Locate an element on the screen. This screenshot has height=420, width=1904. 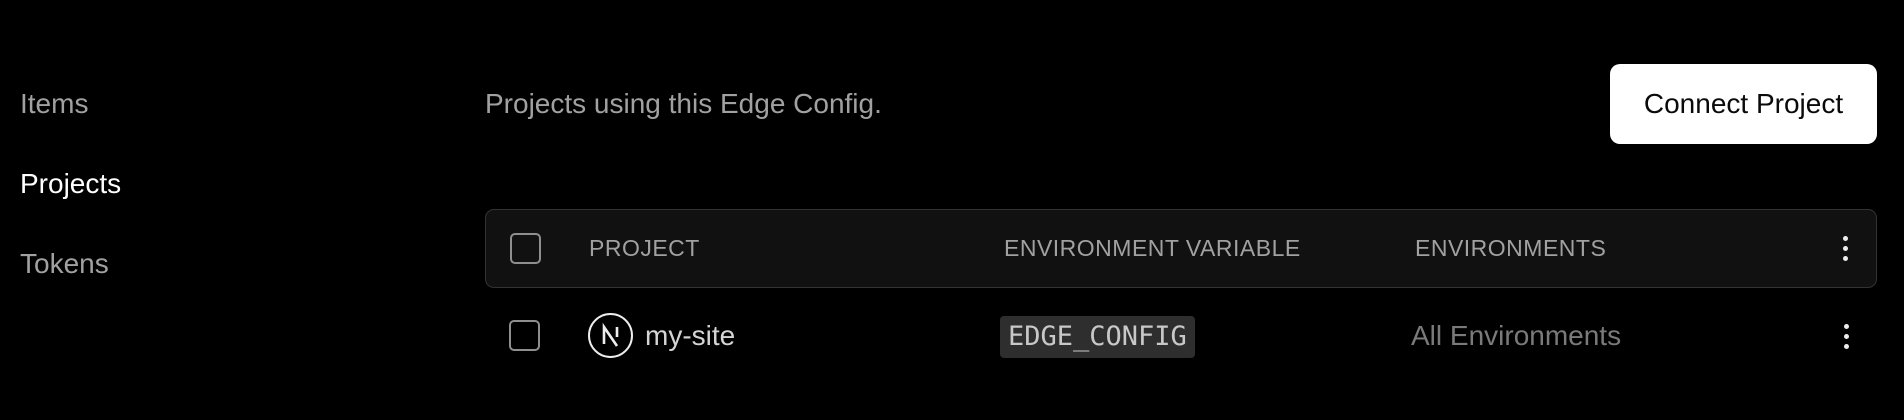
sidebar-item-tokens: Tokens is located at coordinates (170, 264).